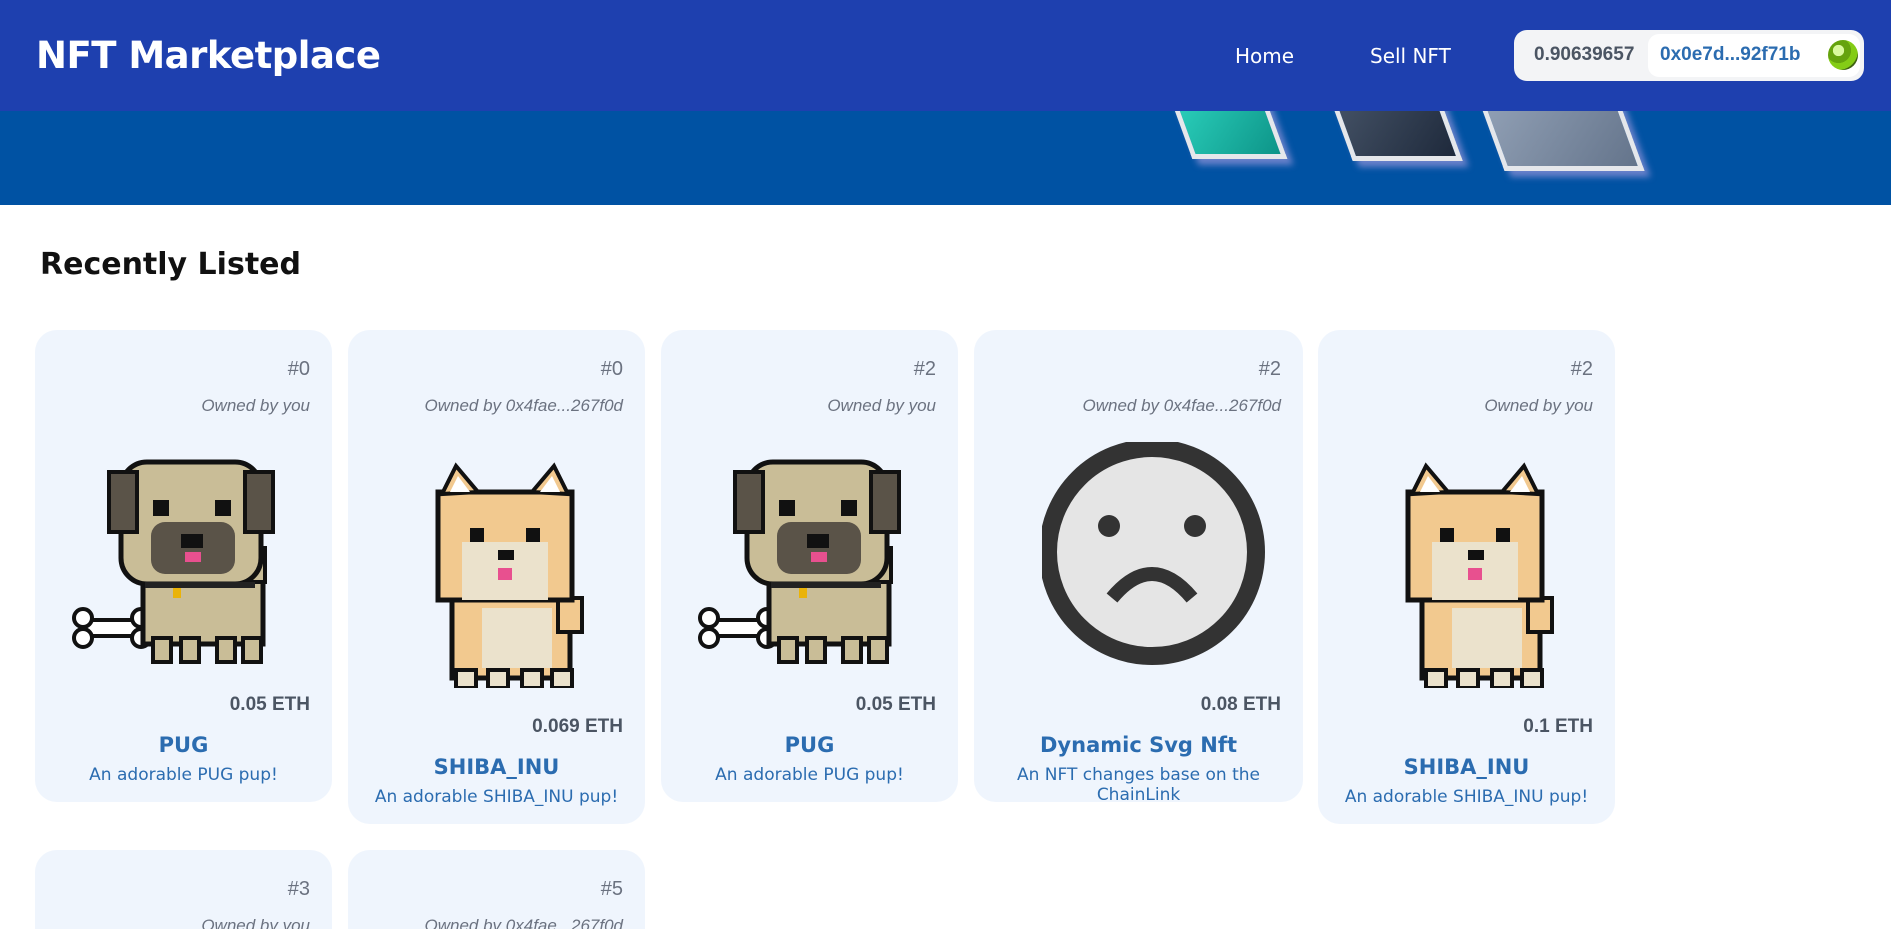  What do you see at coordinates (208, 55) in the screenshot?
I see `brand-title: NFT Marketplace` at bounding box center [208, 55].